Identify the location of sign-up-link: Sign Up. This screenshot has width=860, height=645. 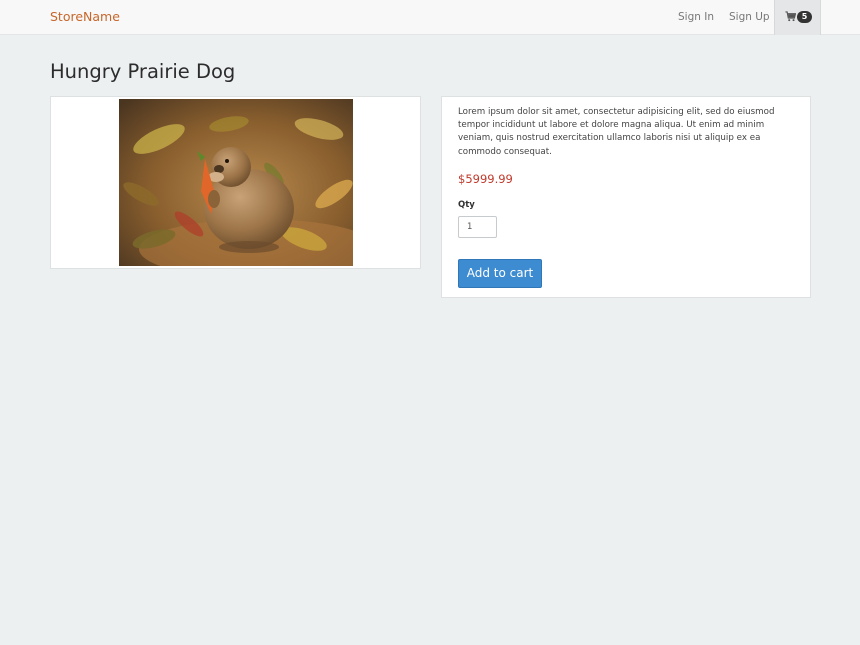
(749, 17).